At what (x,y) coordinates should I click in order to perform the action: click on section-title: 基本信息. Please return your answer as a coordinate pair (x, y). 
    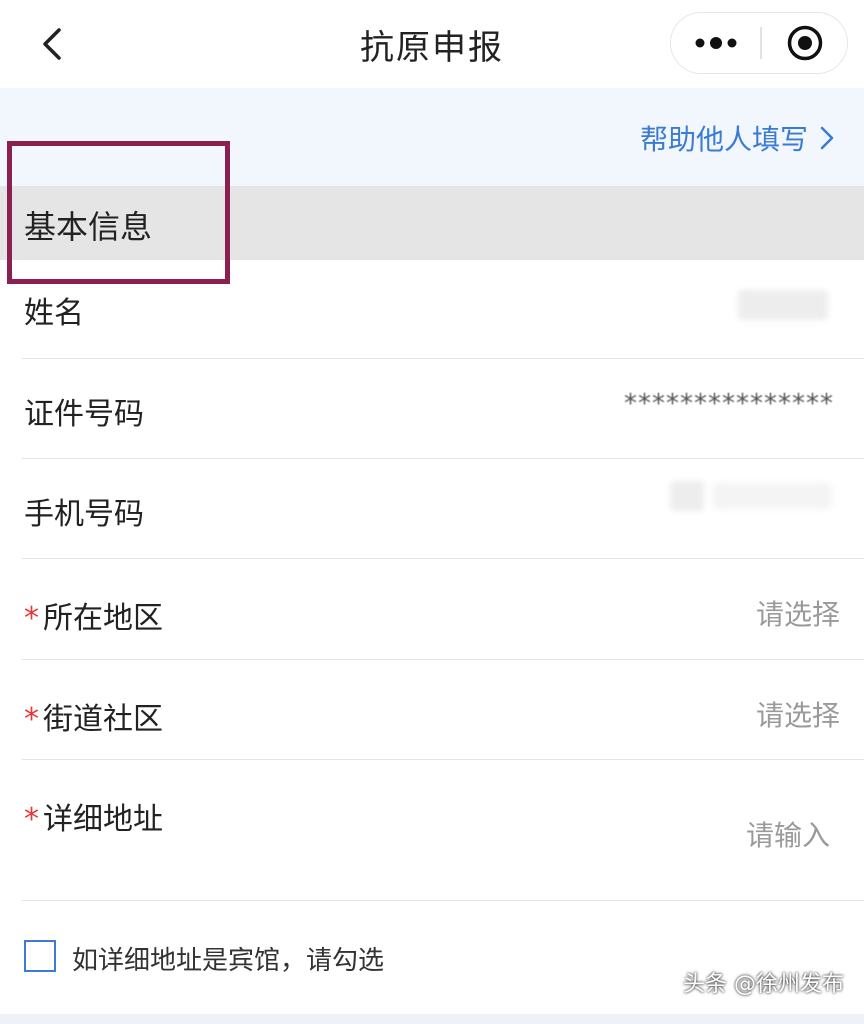
    Looking at the image, I should click on (88, 227).